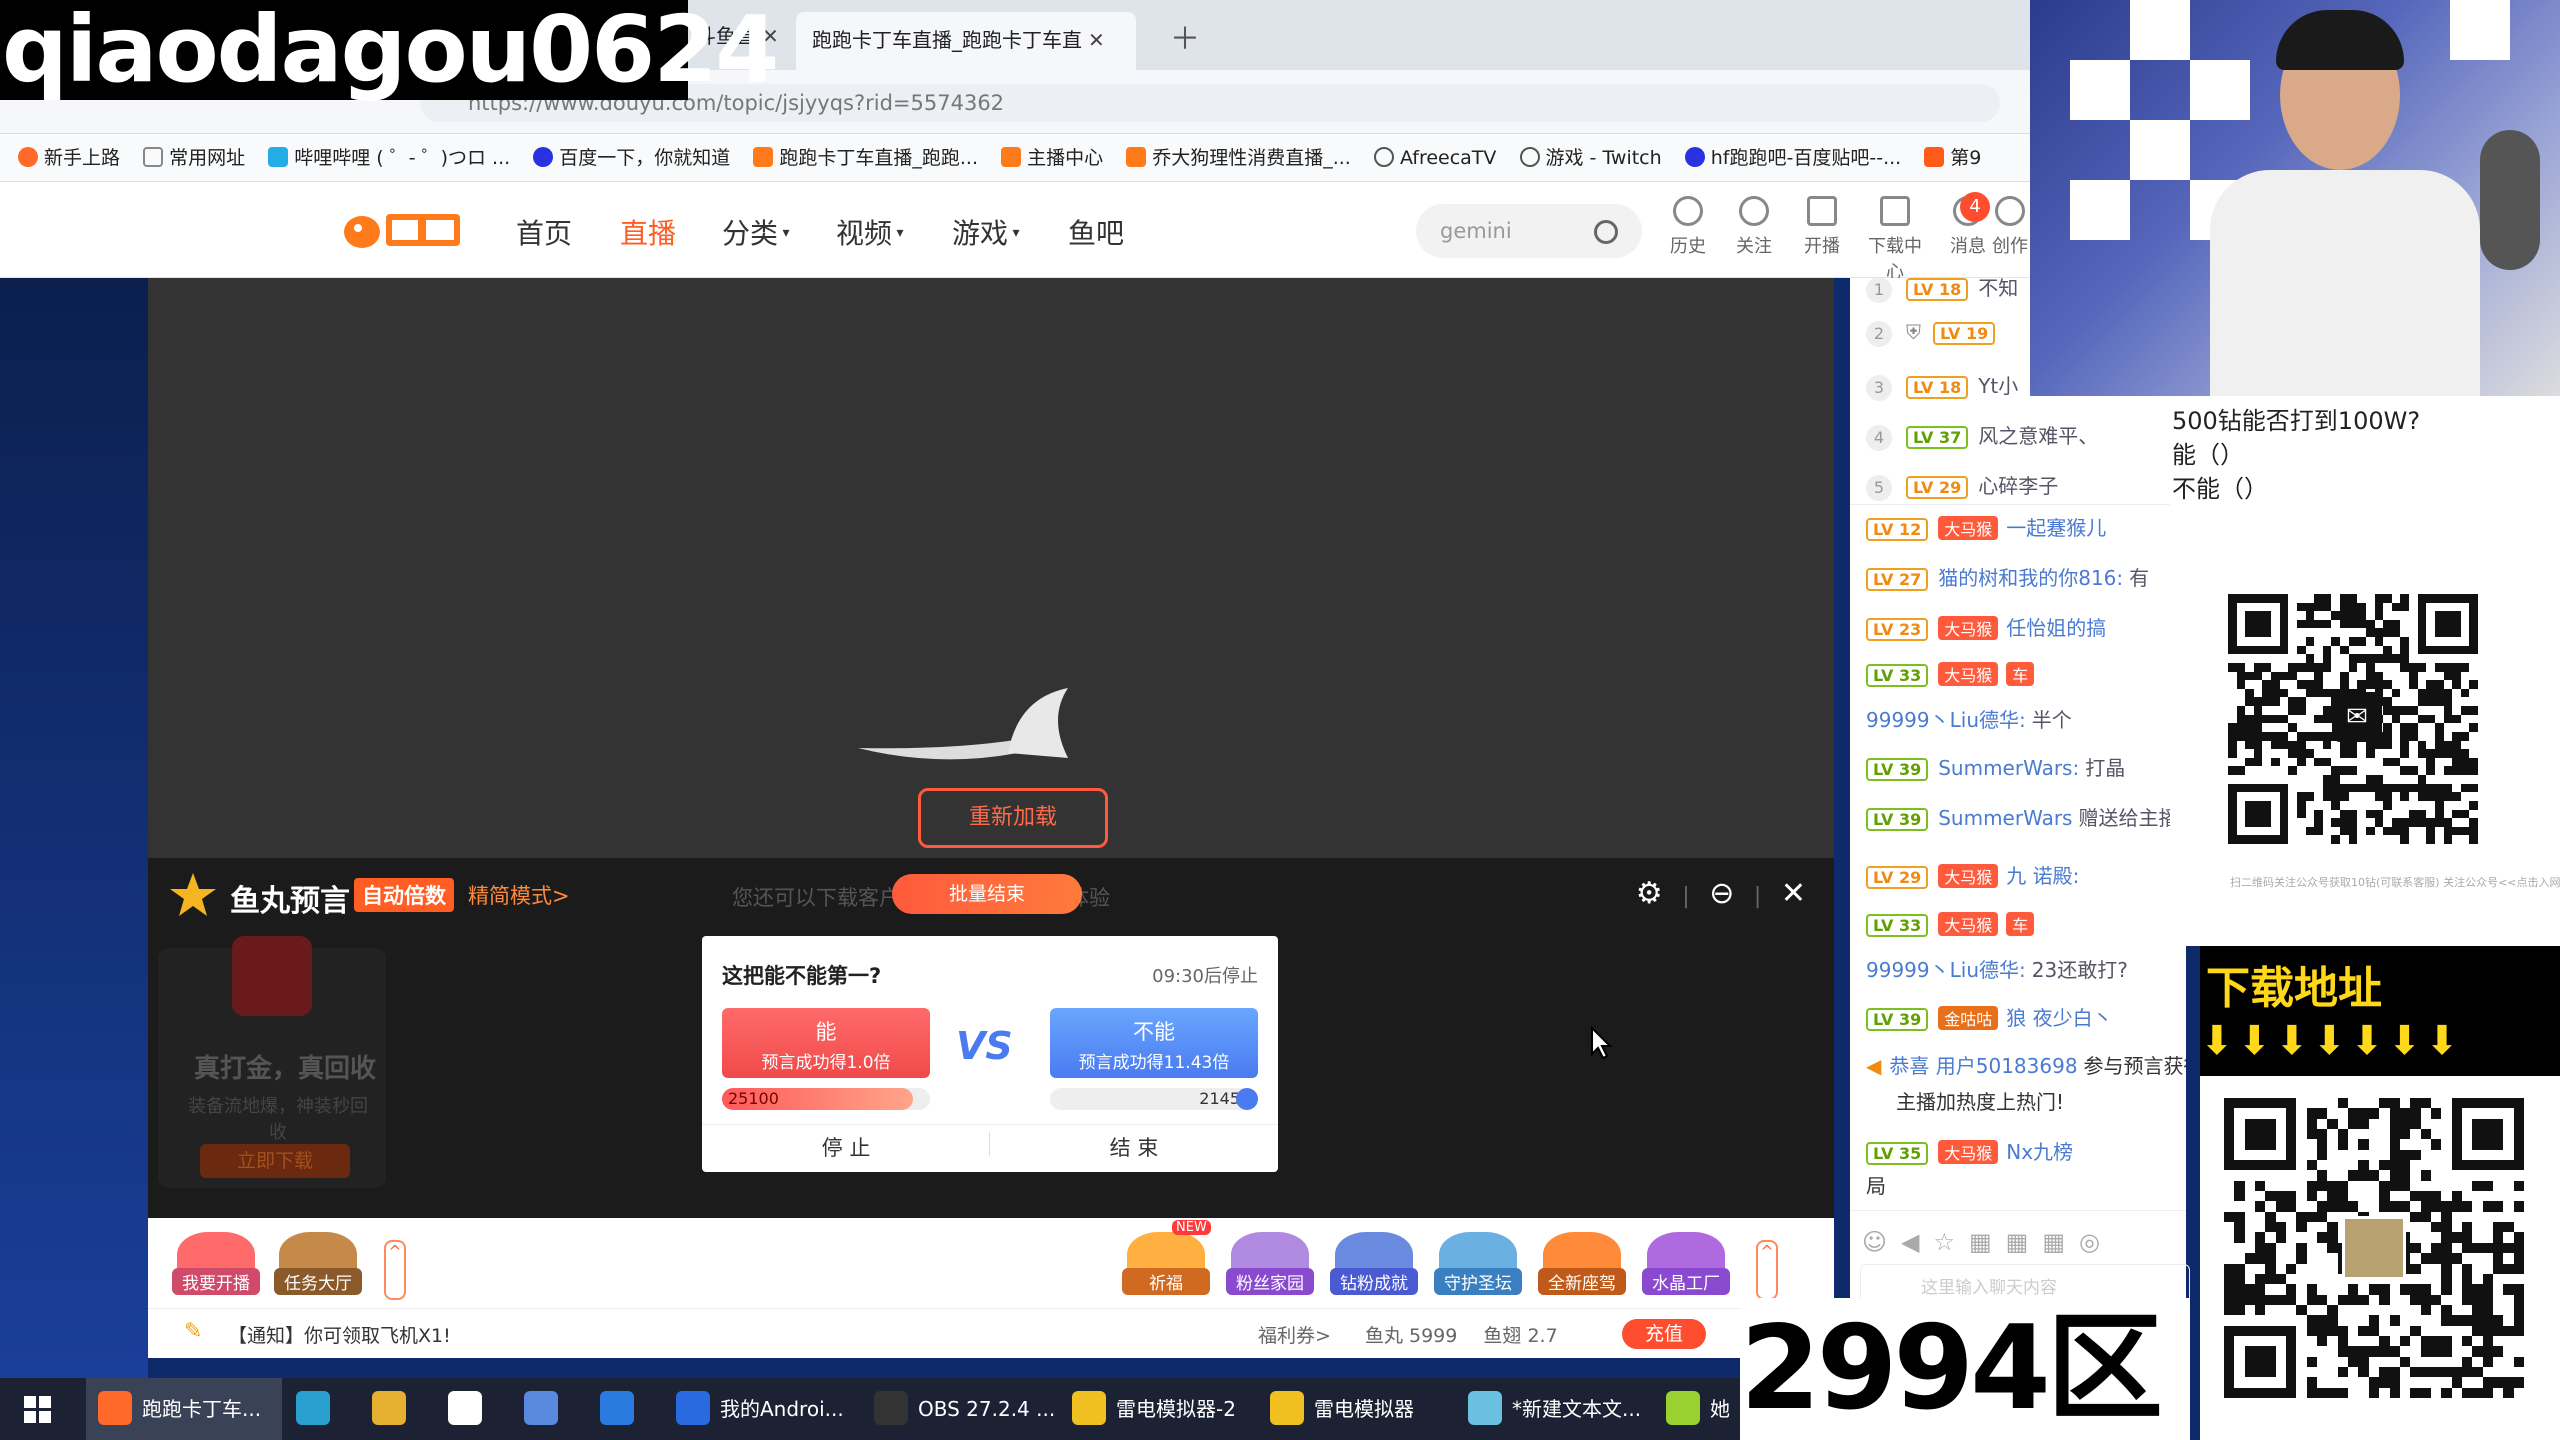  Describe the element at coordinates (402, 231) in the screenshot. I see `douyu-logo` at that location.